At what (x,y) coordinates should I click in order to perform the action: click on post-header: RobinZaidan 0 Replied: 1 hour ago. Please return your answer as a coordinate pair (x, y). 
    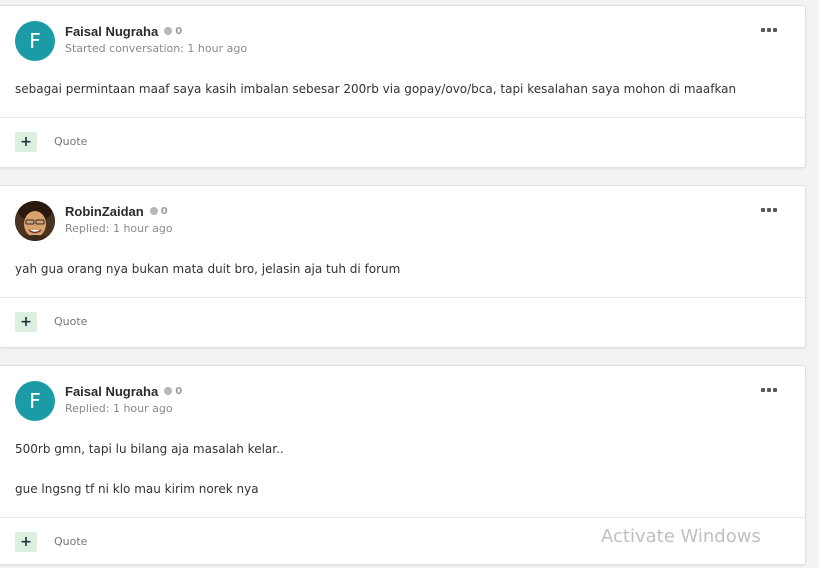
    Looking at the image, I should click on (402, 216).